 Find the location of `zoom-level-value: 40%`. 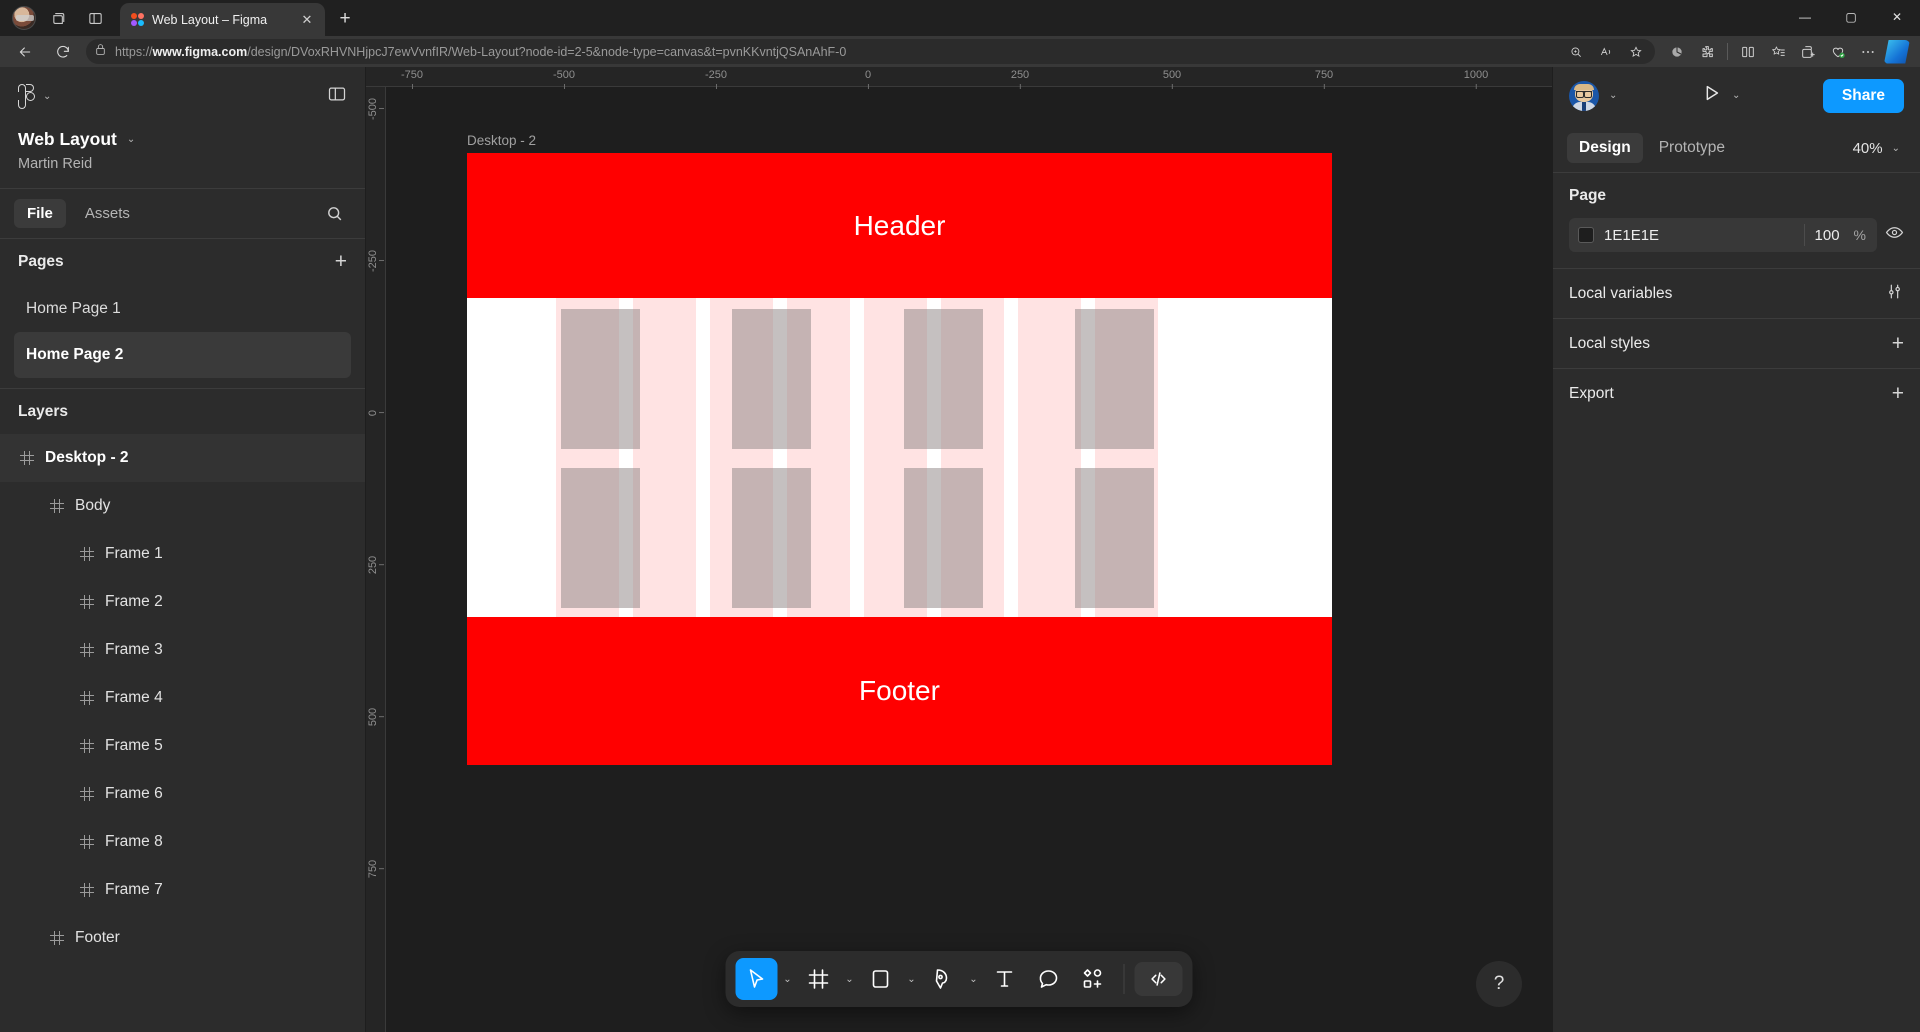

zoom-level-value: 40% is located at coordinates (1867, 148).